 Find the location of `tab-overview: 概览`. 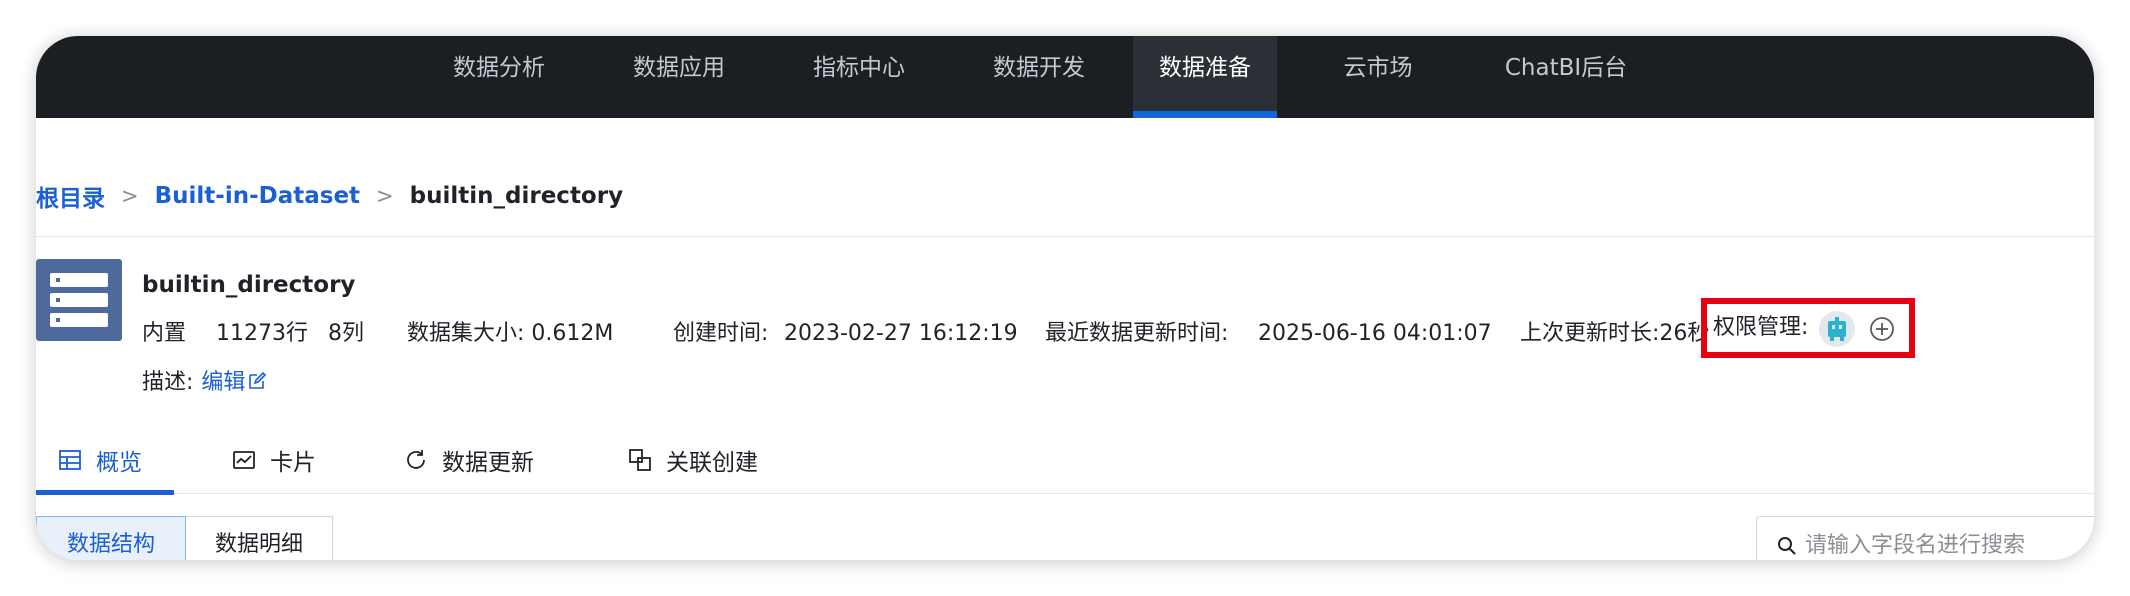

tab-overview: 概览 is located at coordinates (105, 460).